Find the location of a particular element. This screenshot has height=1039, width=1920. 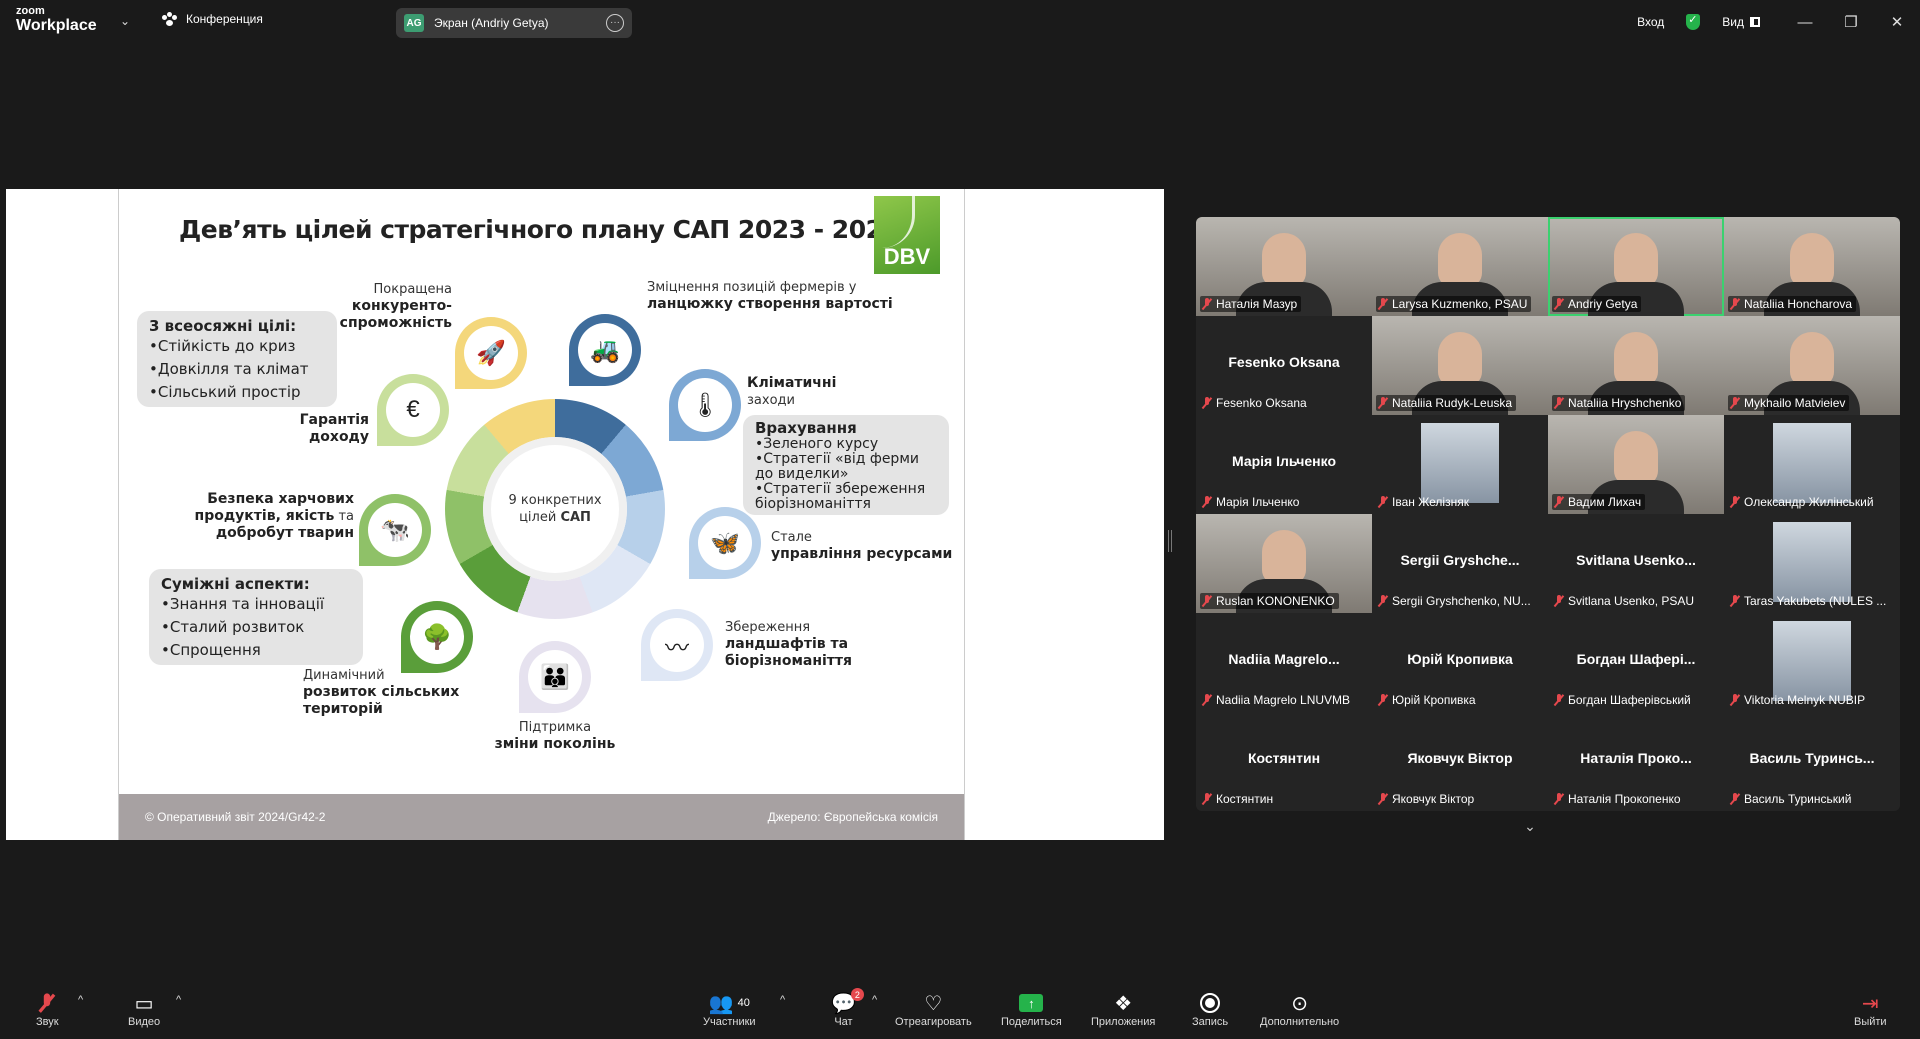

participant-name: Ruslan KONONENKO is located at coordinates (1275, 601).